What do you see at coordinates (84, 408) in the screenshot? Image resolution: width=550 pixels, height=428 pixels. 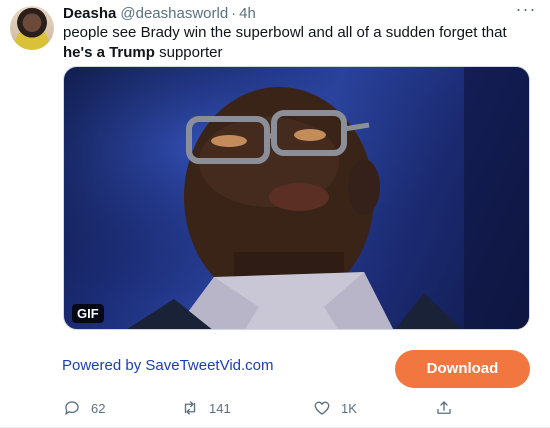 I see `reply-button: 62` at bounding box center [84, 408].